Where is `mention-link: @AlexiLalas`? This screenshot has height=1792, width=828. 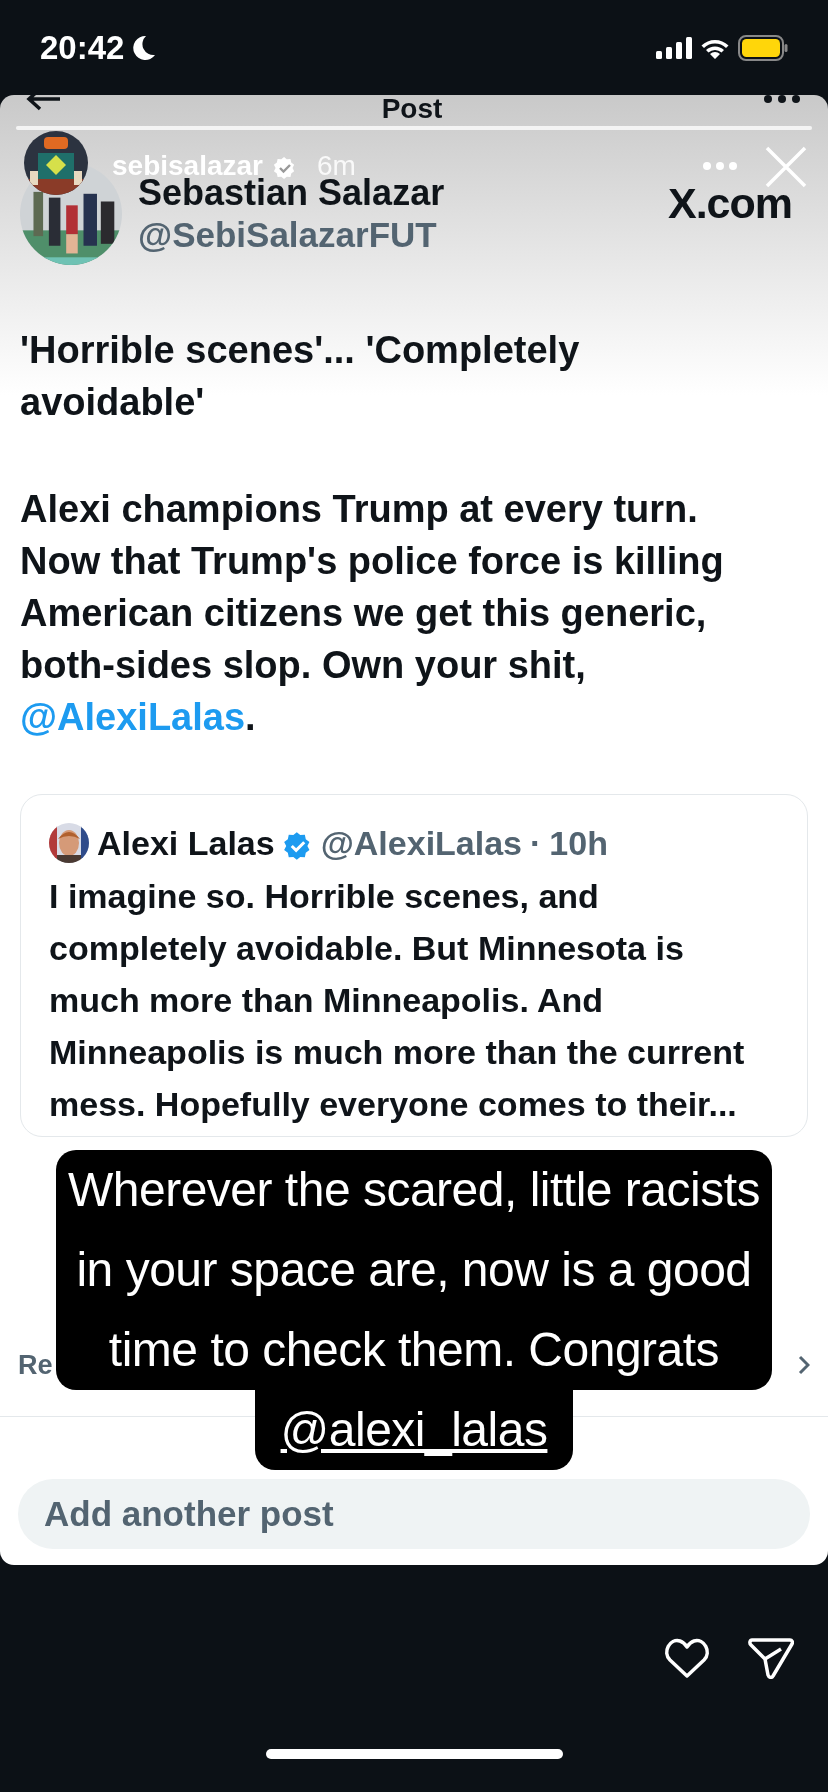
mention-link: @AlexiLalas is located at coordinates (133, 717).